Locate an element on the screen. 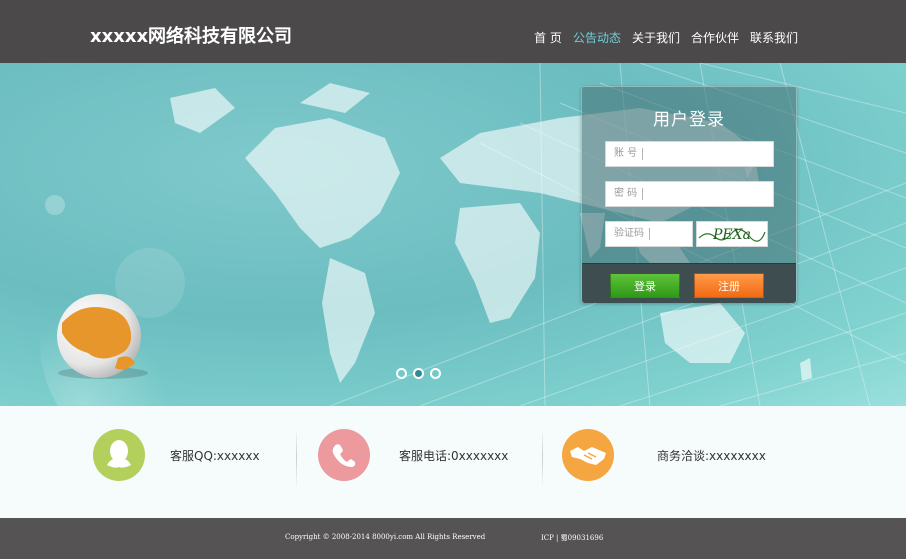 The width and height of the screenshot is (906, 559). login-actions: 登录 注册 is located at coordinates (689, 283).